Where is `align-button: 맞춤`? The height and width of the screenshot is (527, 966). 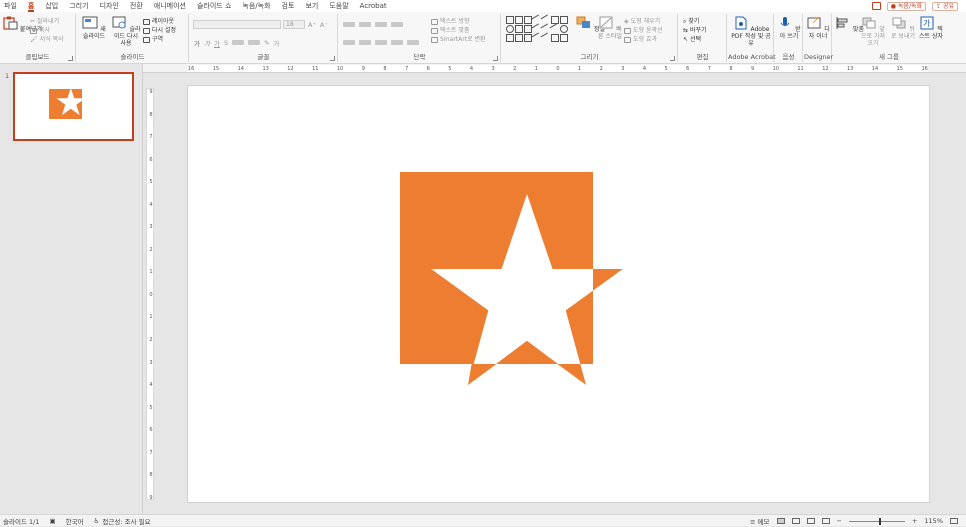
align-button: 맞춤 is located at coordinates (849, 24).